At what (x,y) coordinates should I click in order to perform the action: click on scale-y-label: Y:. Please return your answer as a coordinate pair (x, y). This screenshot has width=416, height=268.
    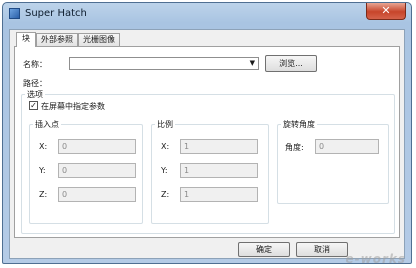
    Looking at the image, I should click on (164, 170).